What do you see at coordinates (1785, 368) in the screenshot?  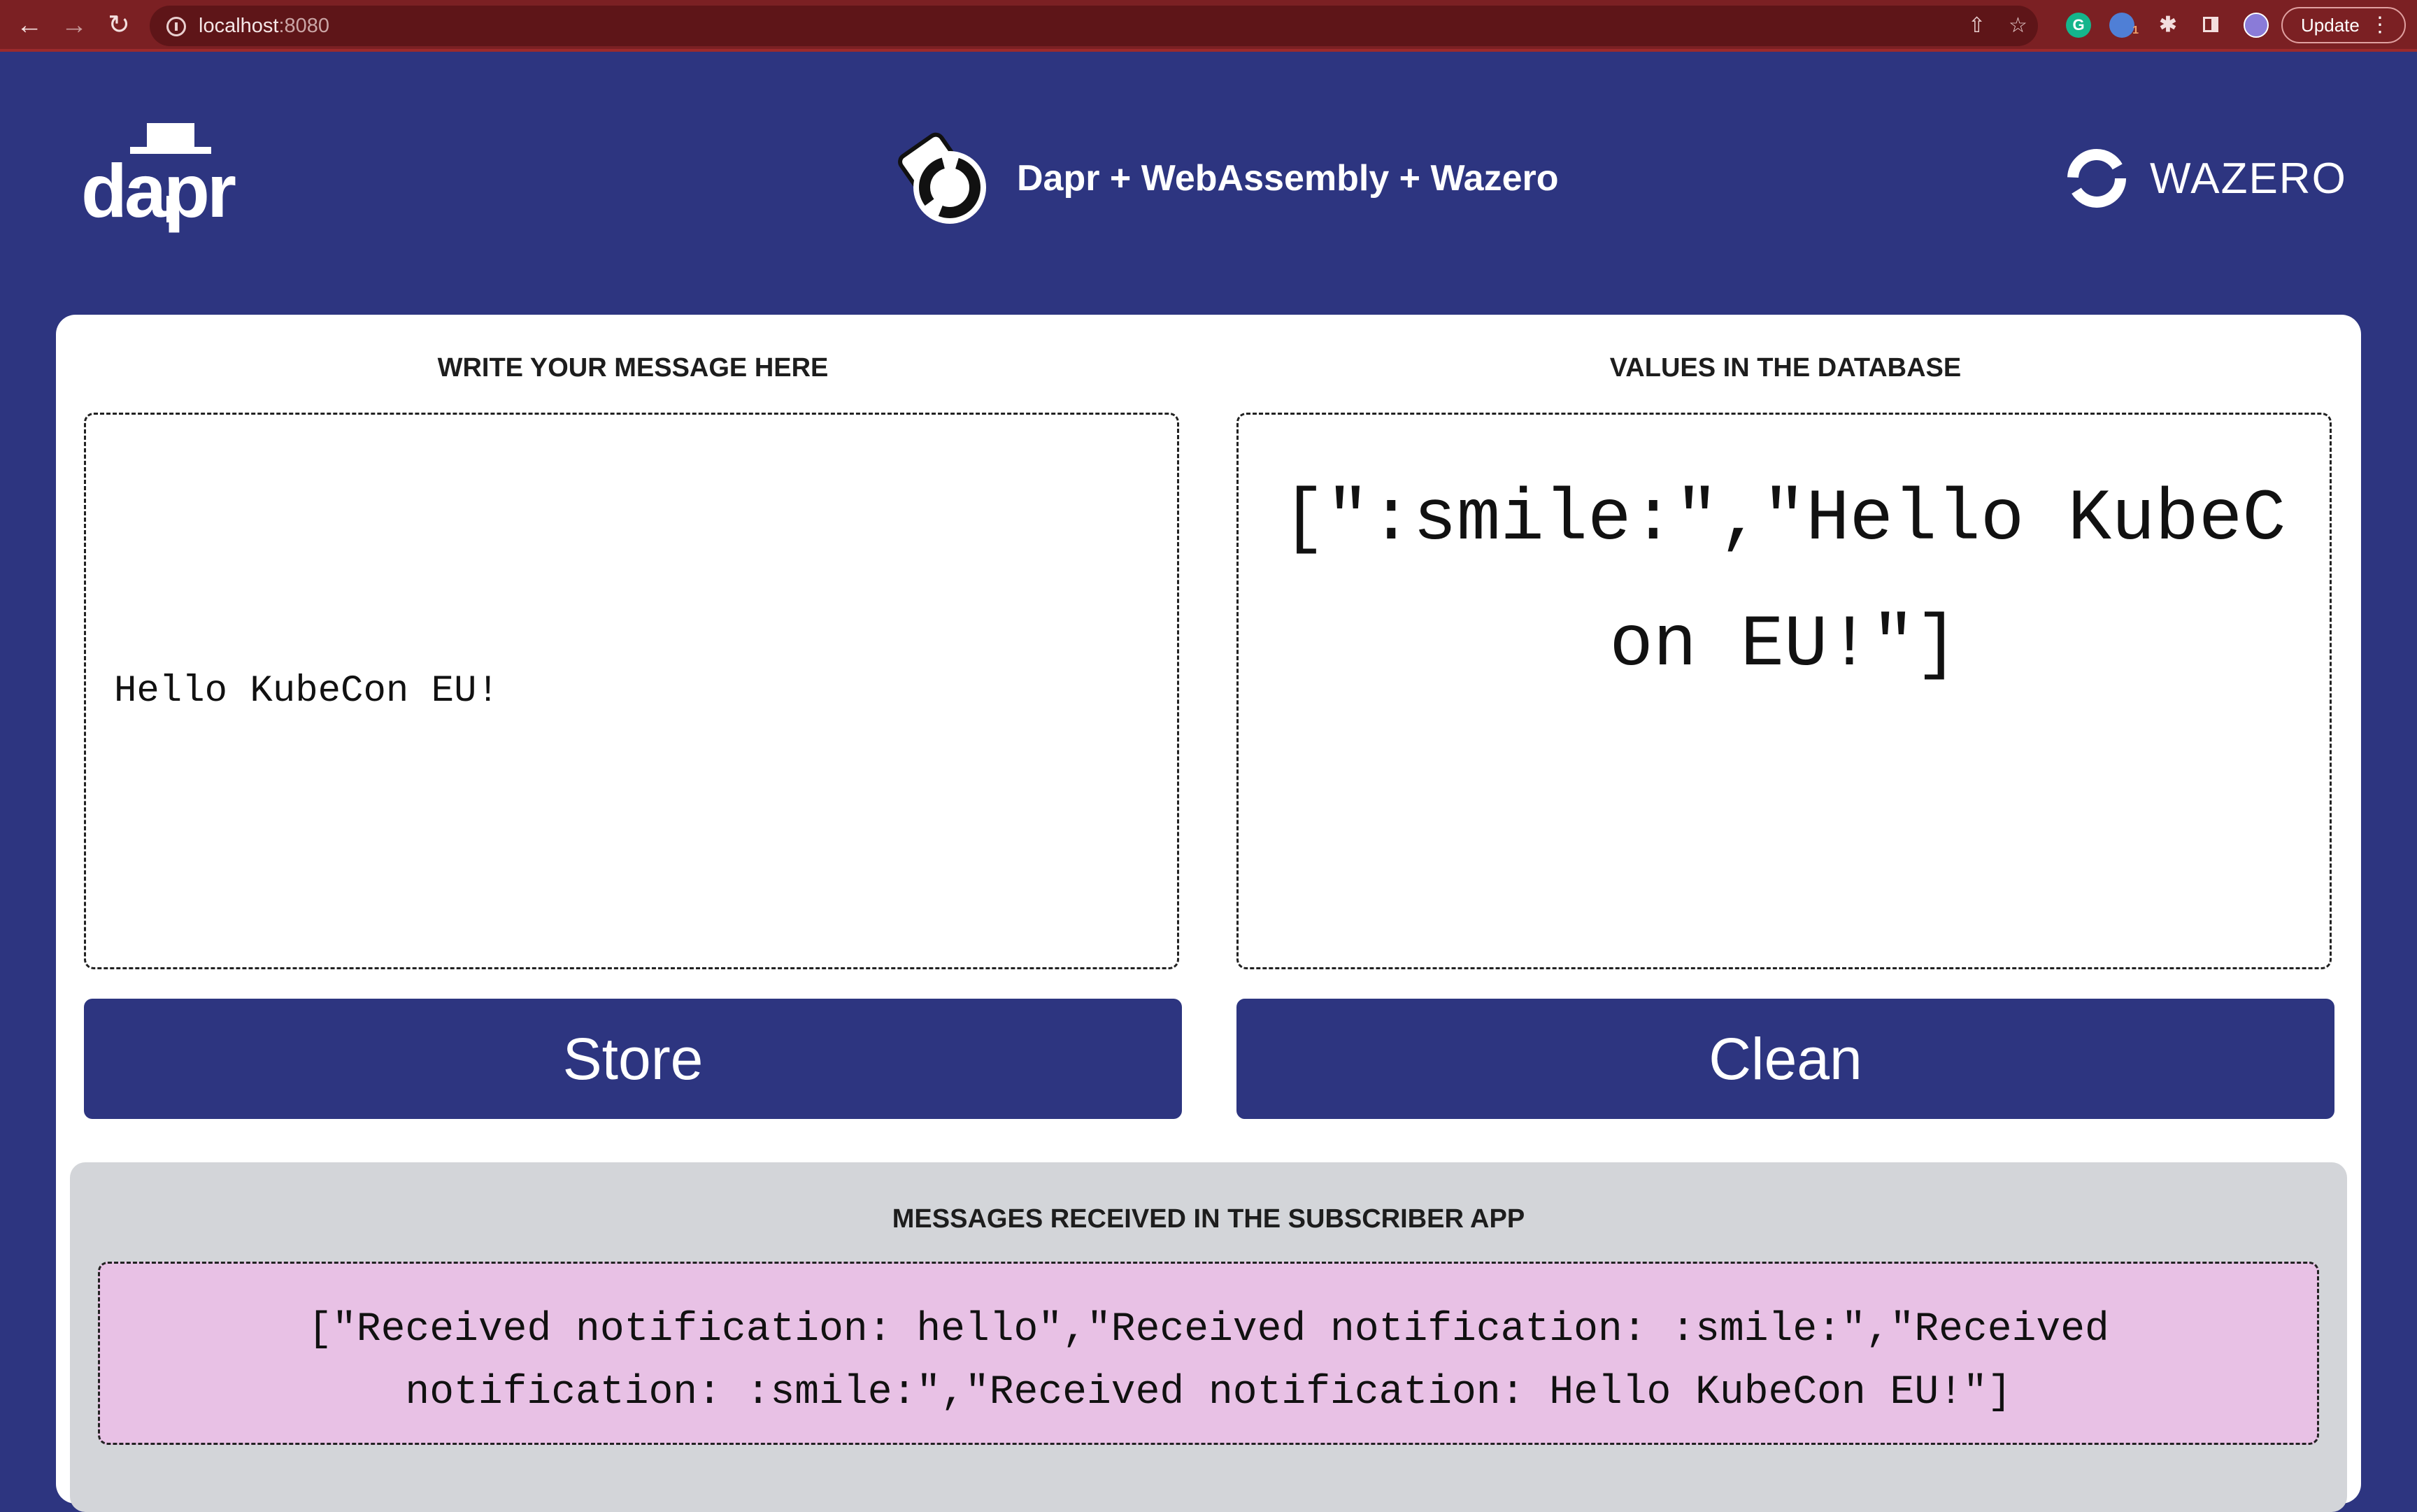 I see `database-title: VALUES IN THE DATABASE` at bounding box center [1785, 368].